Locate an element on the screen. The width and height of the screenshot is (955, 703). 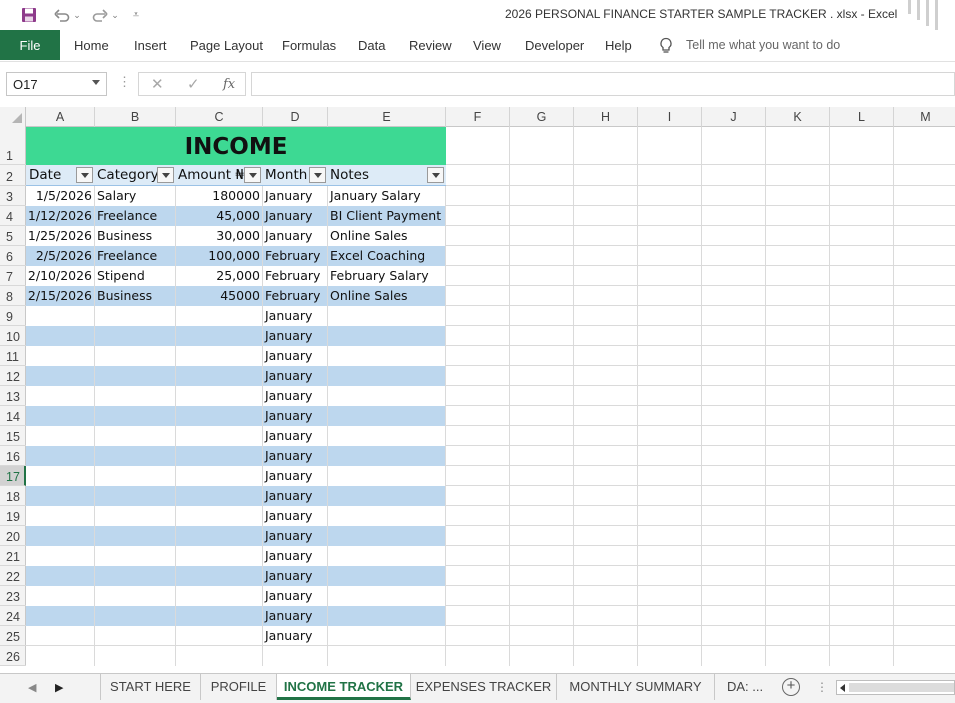
cell-notes: BI Client Payment is located at coordinates (388, 216).